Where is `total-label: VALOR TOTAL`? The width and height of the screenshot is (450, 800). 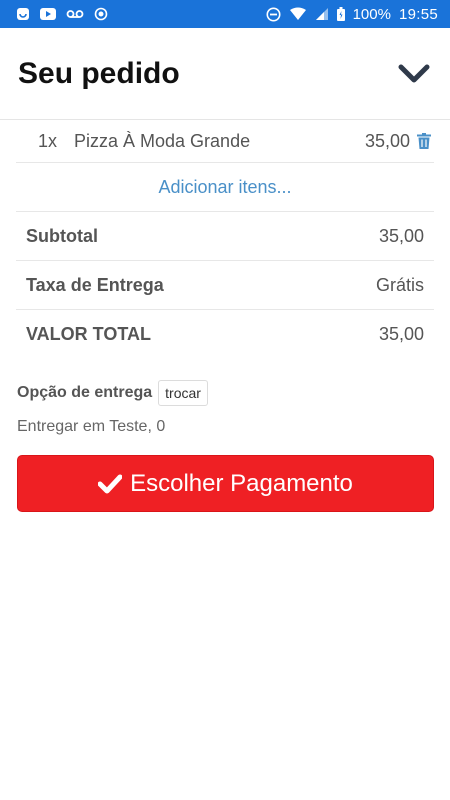 total-label: VALOR TOTAL is located at coordinates (88, 334).